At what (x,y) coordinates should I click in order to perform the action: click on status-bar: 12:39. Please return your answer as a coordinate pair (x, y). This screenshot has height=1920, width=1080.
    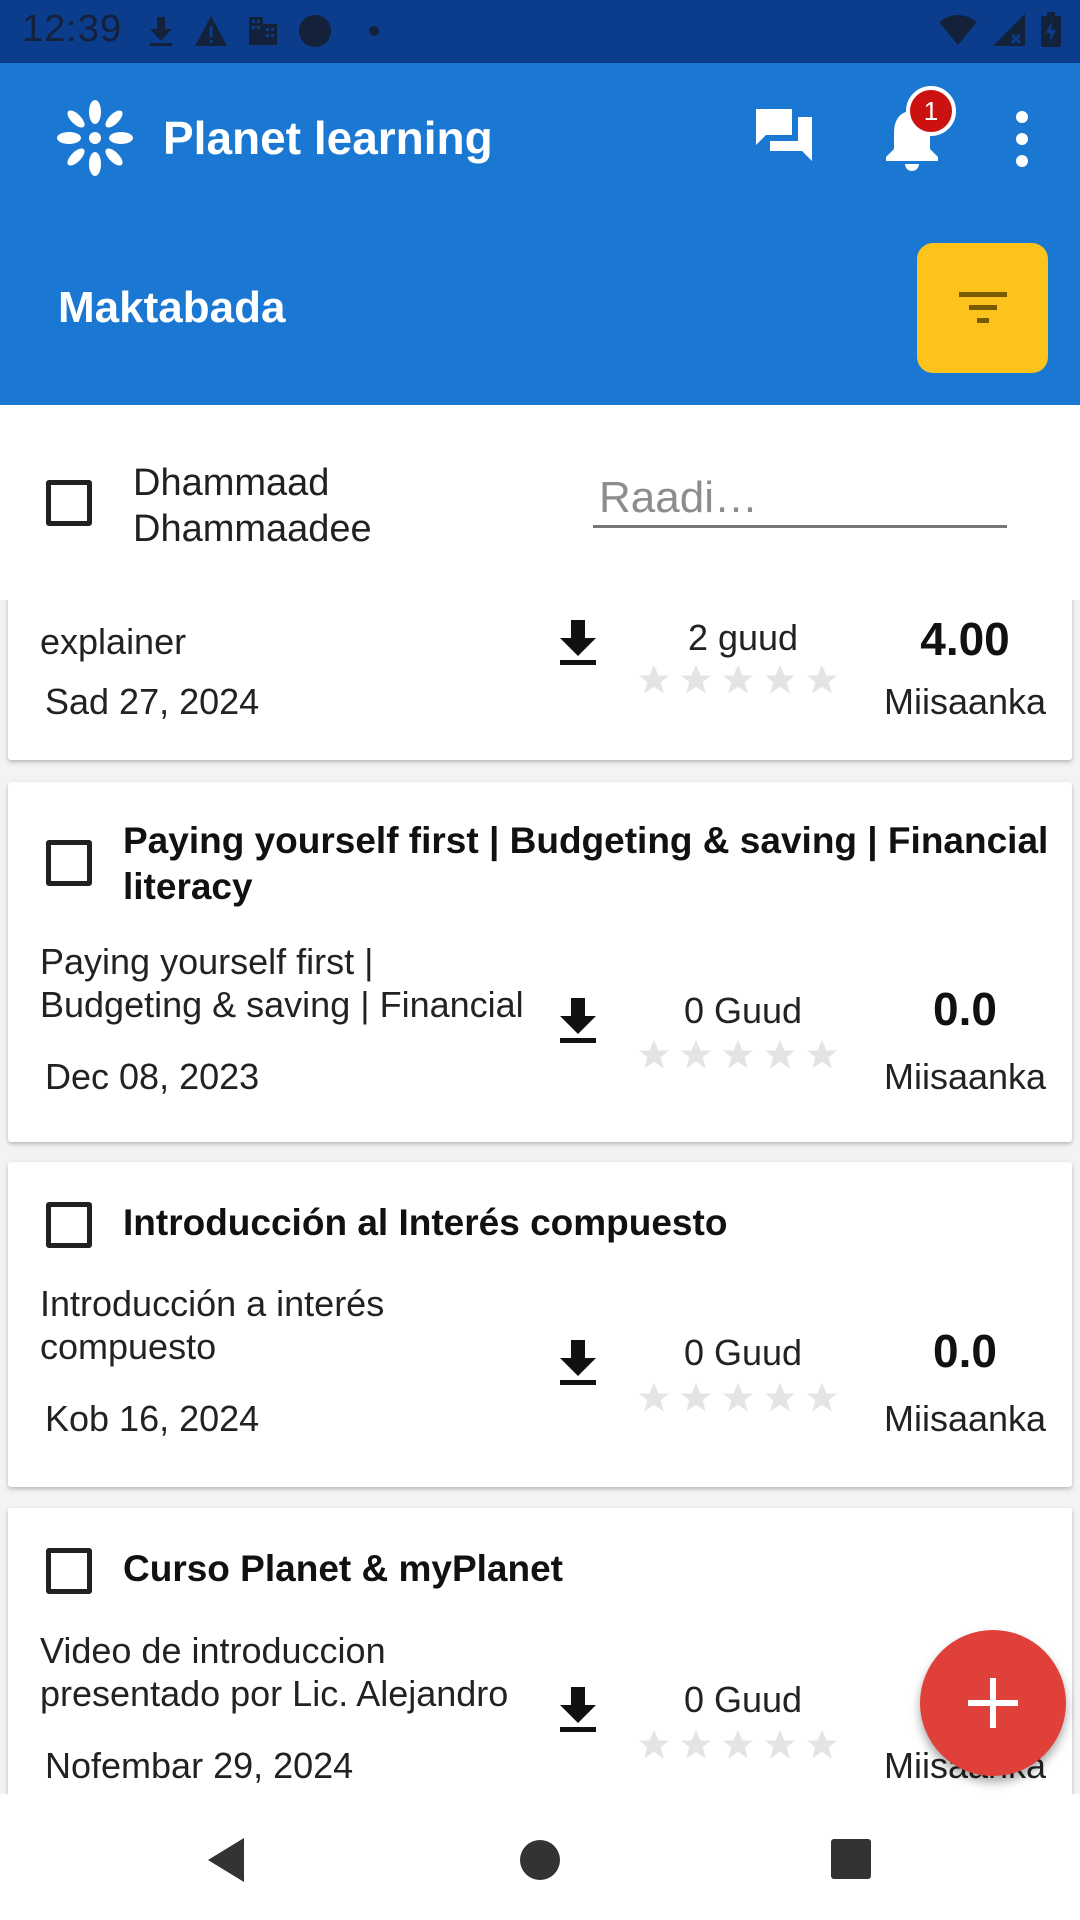
    Looking at the image, I should click on (540, 31).